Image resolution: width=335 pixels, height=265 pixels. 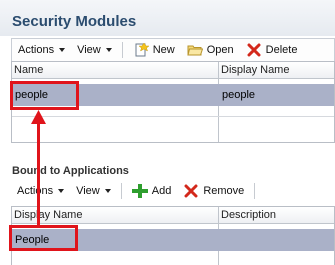 I want to click on folder-icon, so click(x=195, y=50).